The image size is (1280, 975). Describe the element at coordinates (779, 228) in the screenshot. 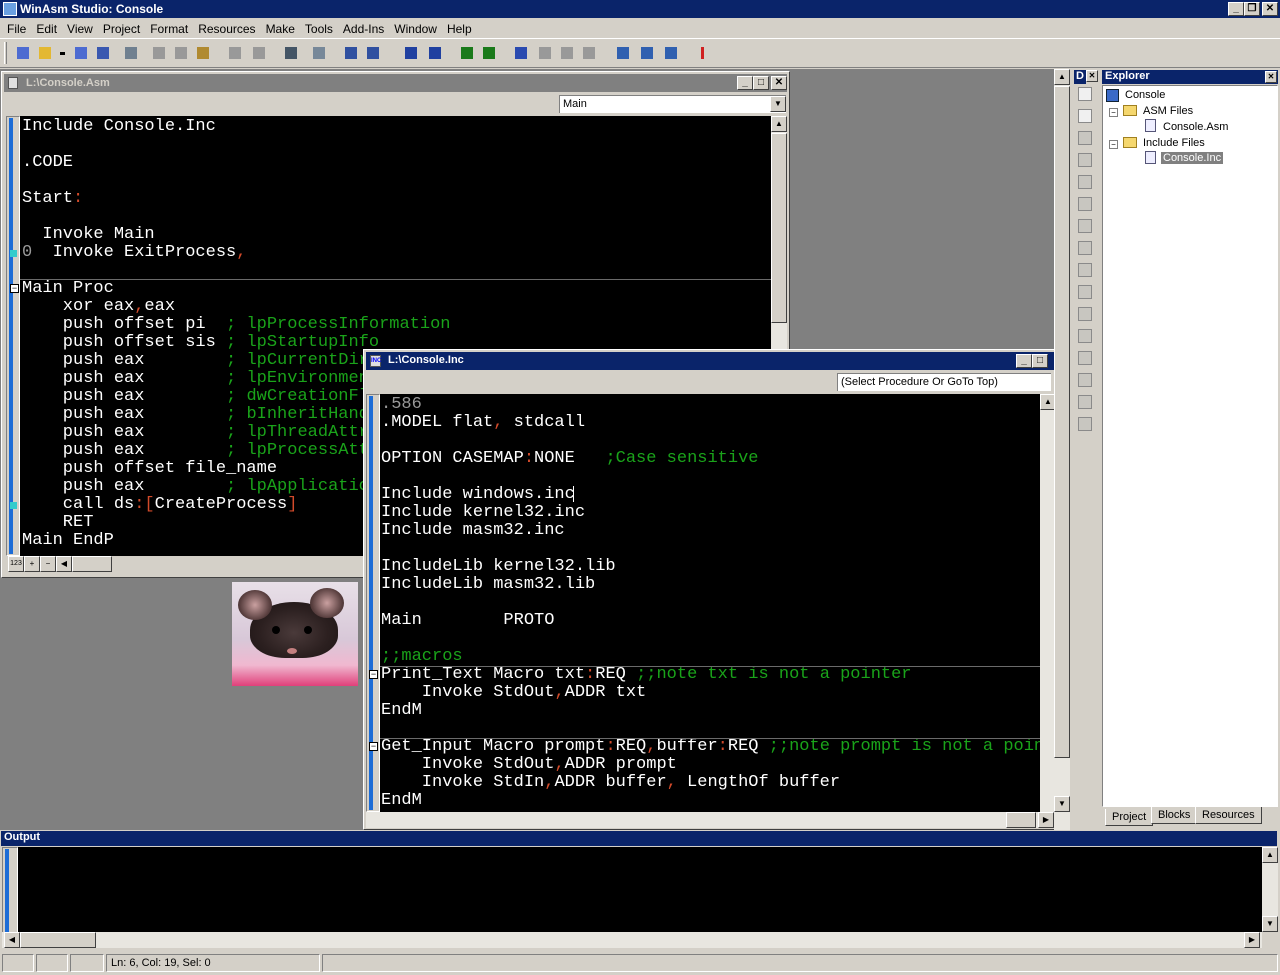

I see `asm-vscroll-thumb` at that location.